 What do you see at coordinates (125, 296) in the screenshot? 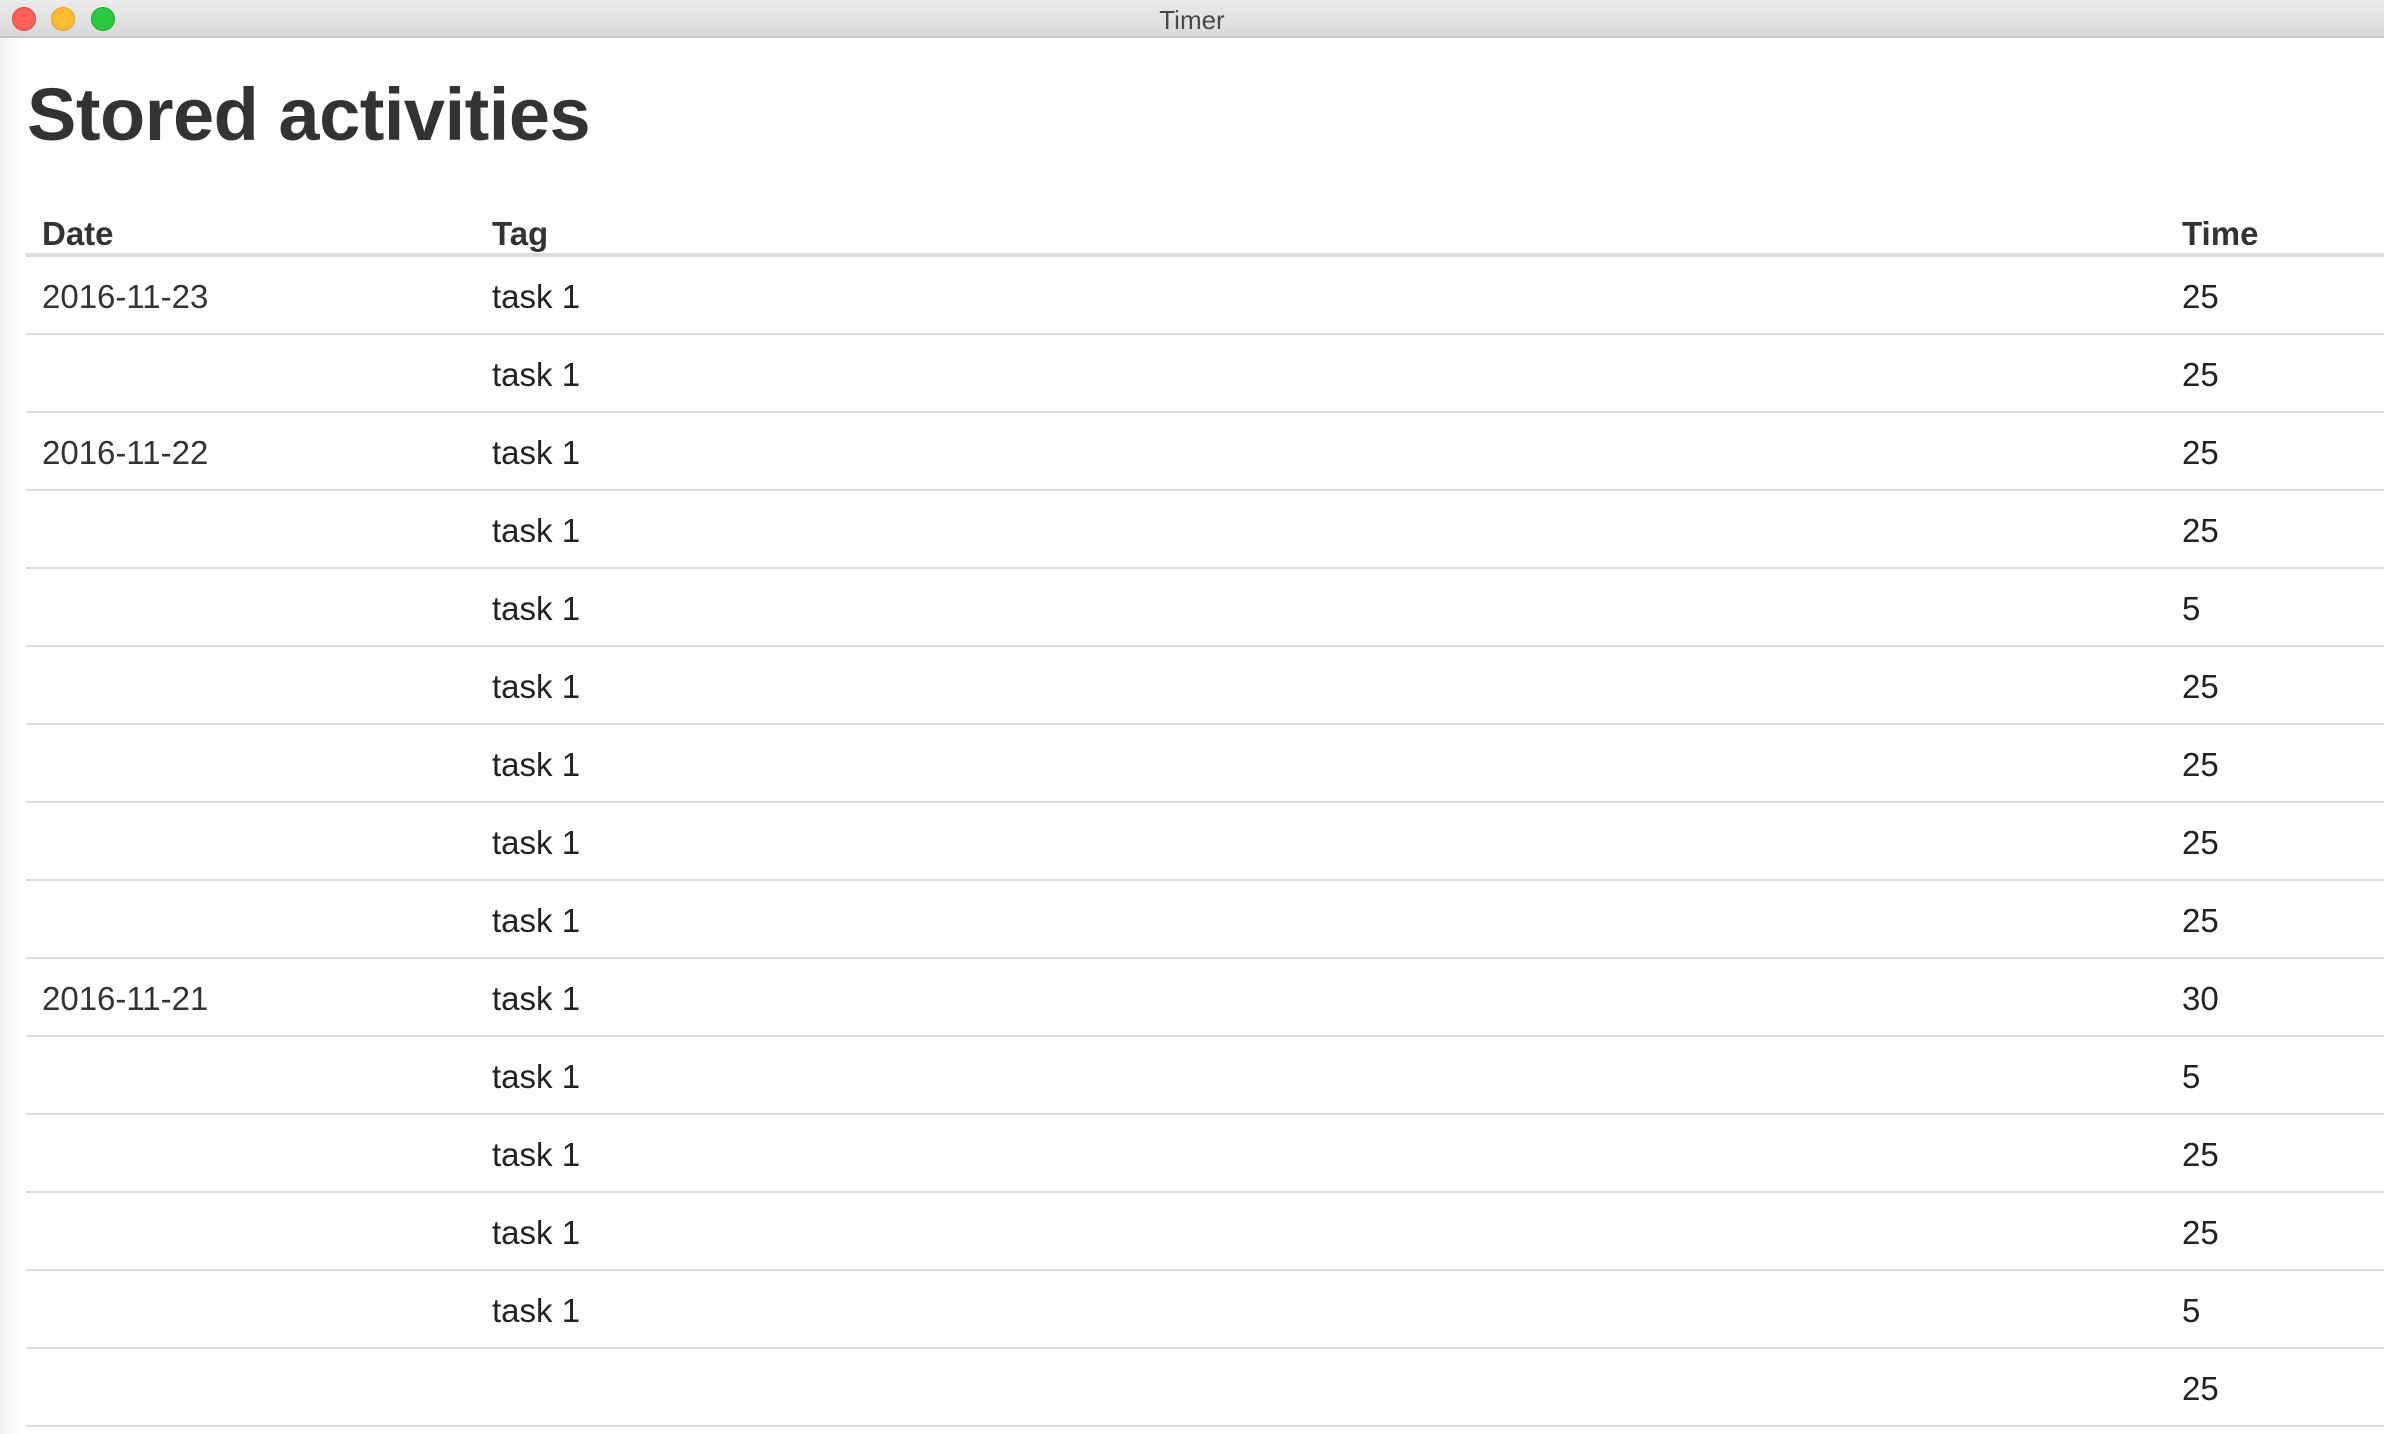
I see `cell-date: 2016-11-23` at bounding box center [125, 296].